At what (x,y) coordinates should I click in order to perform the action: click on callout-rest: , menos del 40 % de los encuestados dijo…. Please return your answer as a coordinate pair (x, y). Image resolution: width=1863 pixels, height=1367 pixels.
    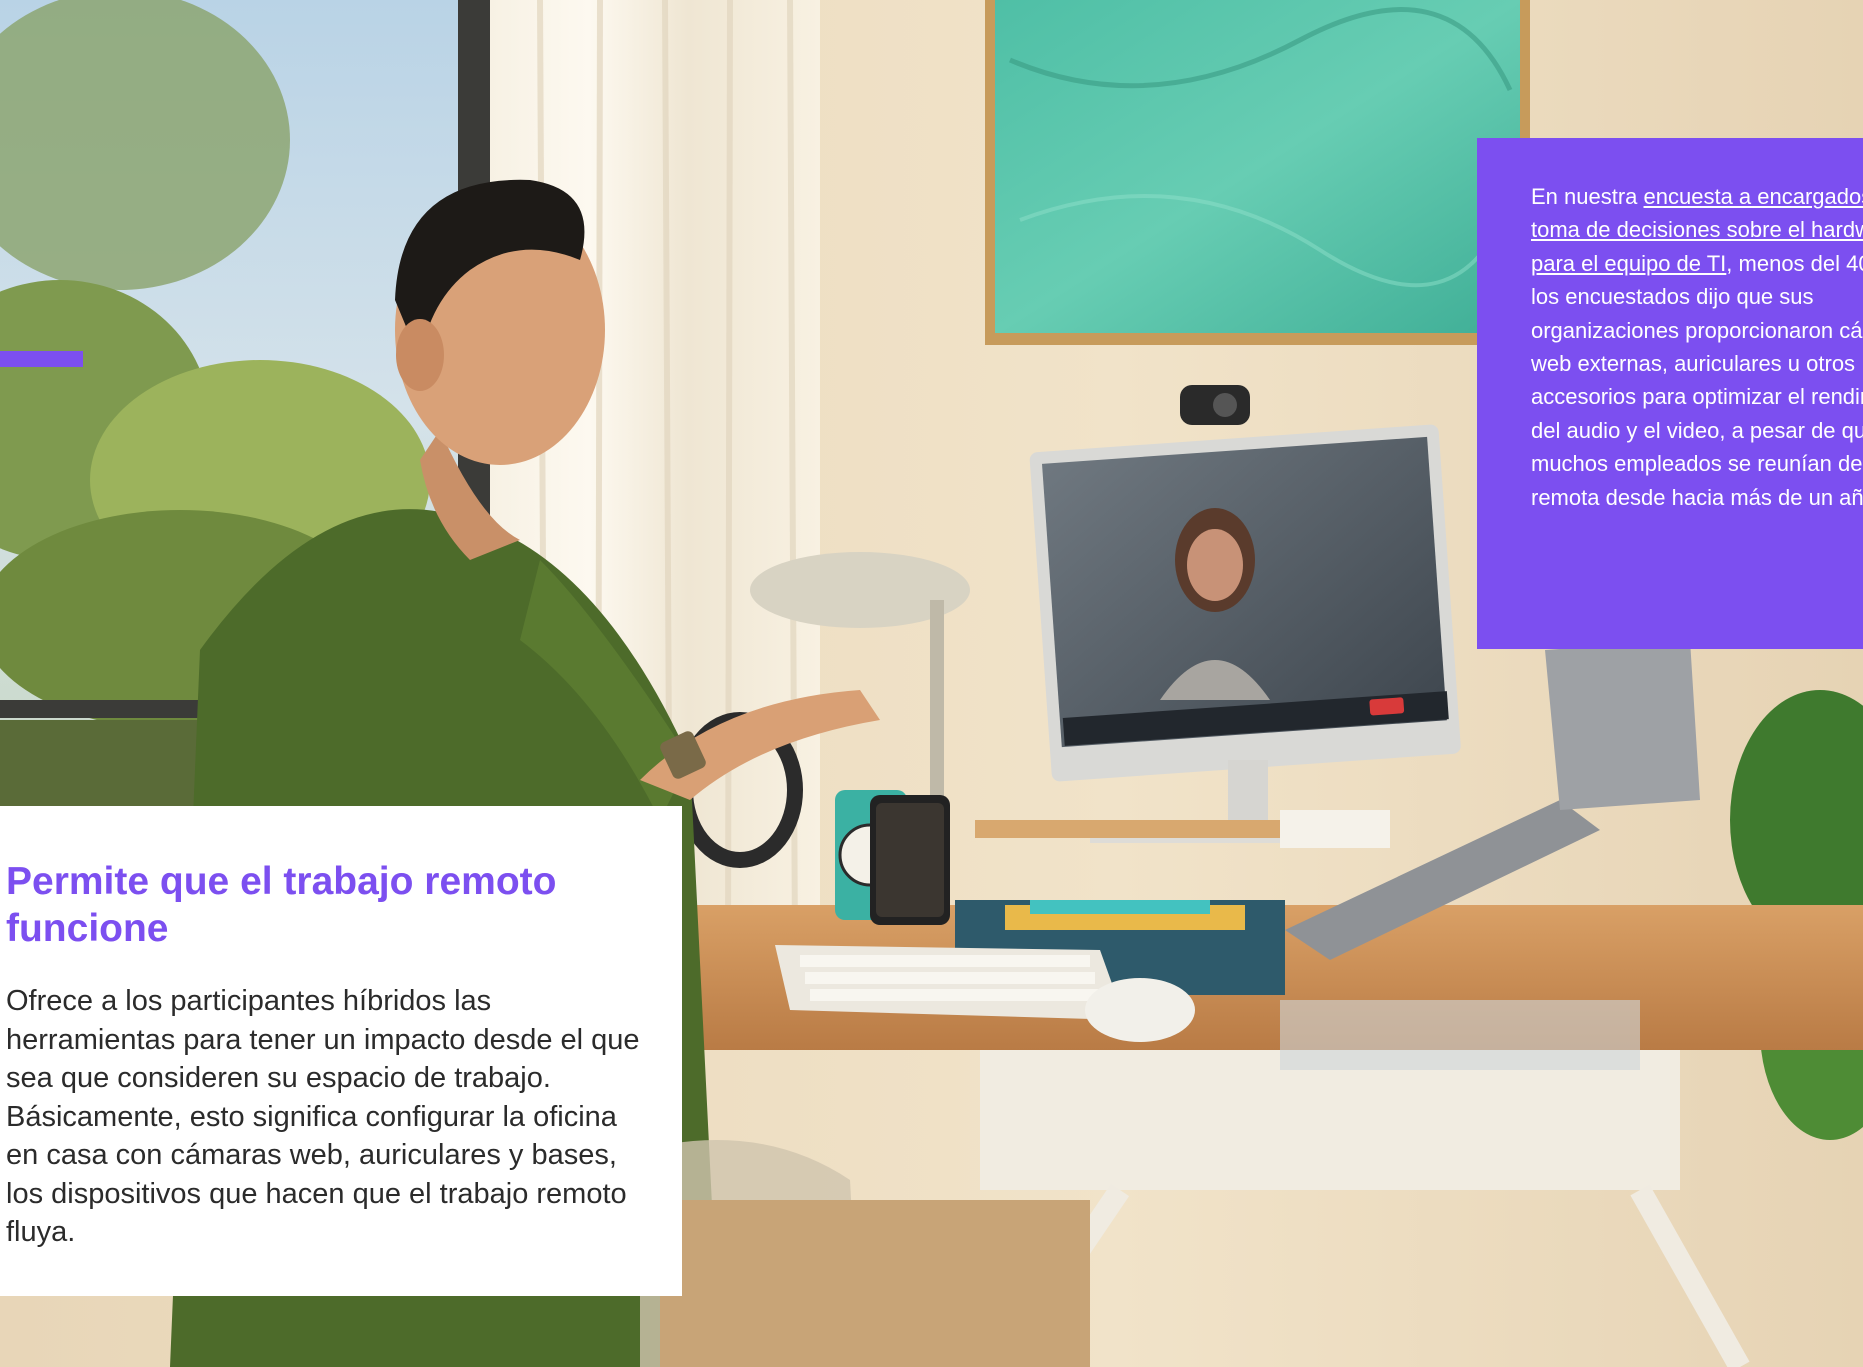
    Looking at the image, I should click on (1697, 380).